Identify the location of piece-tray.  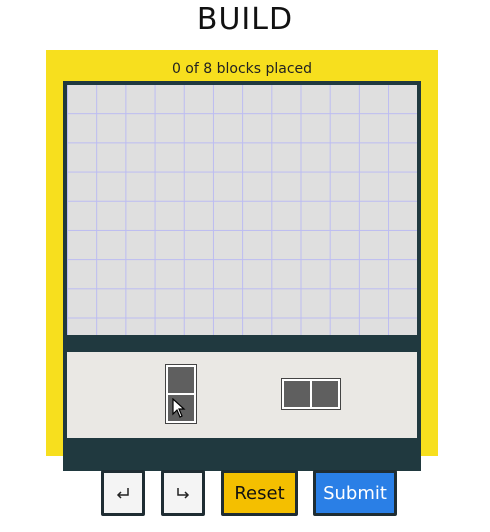
(242, 395).